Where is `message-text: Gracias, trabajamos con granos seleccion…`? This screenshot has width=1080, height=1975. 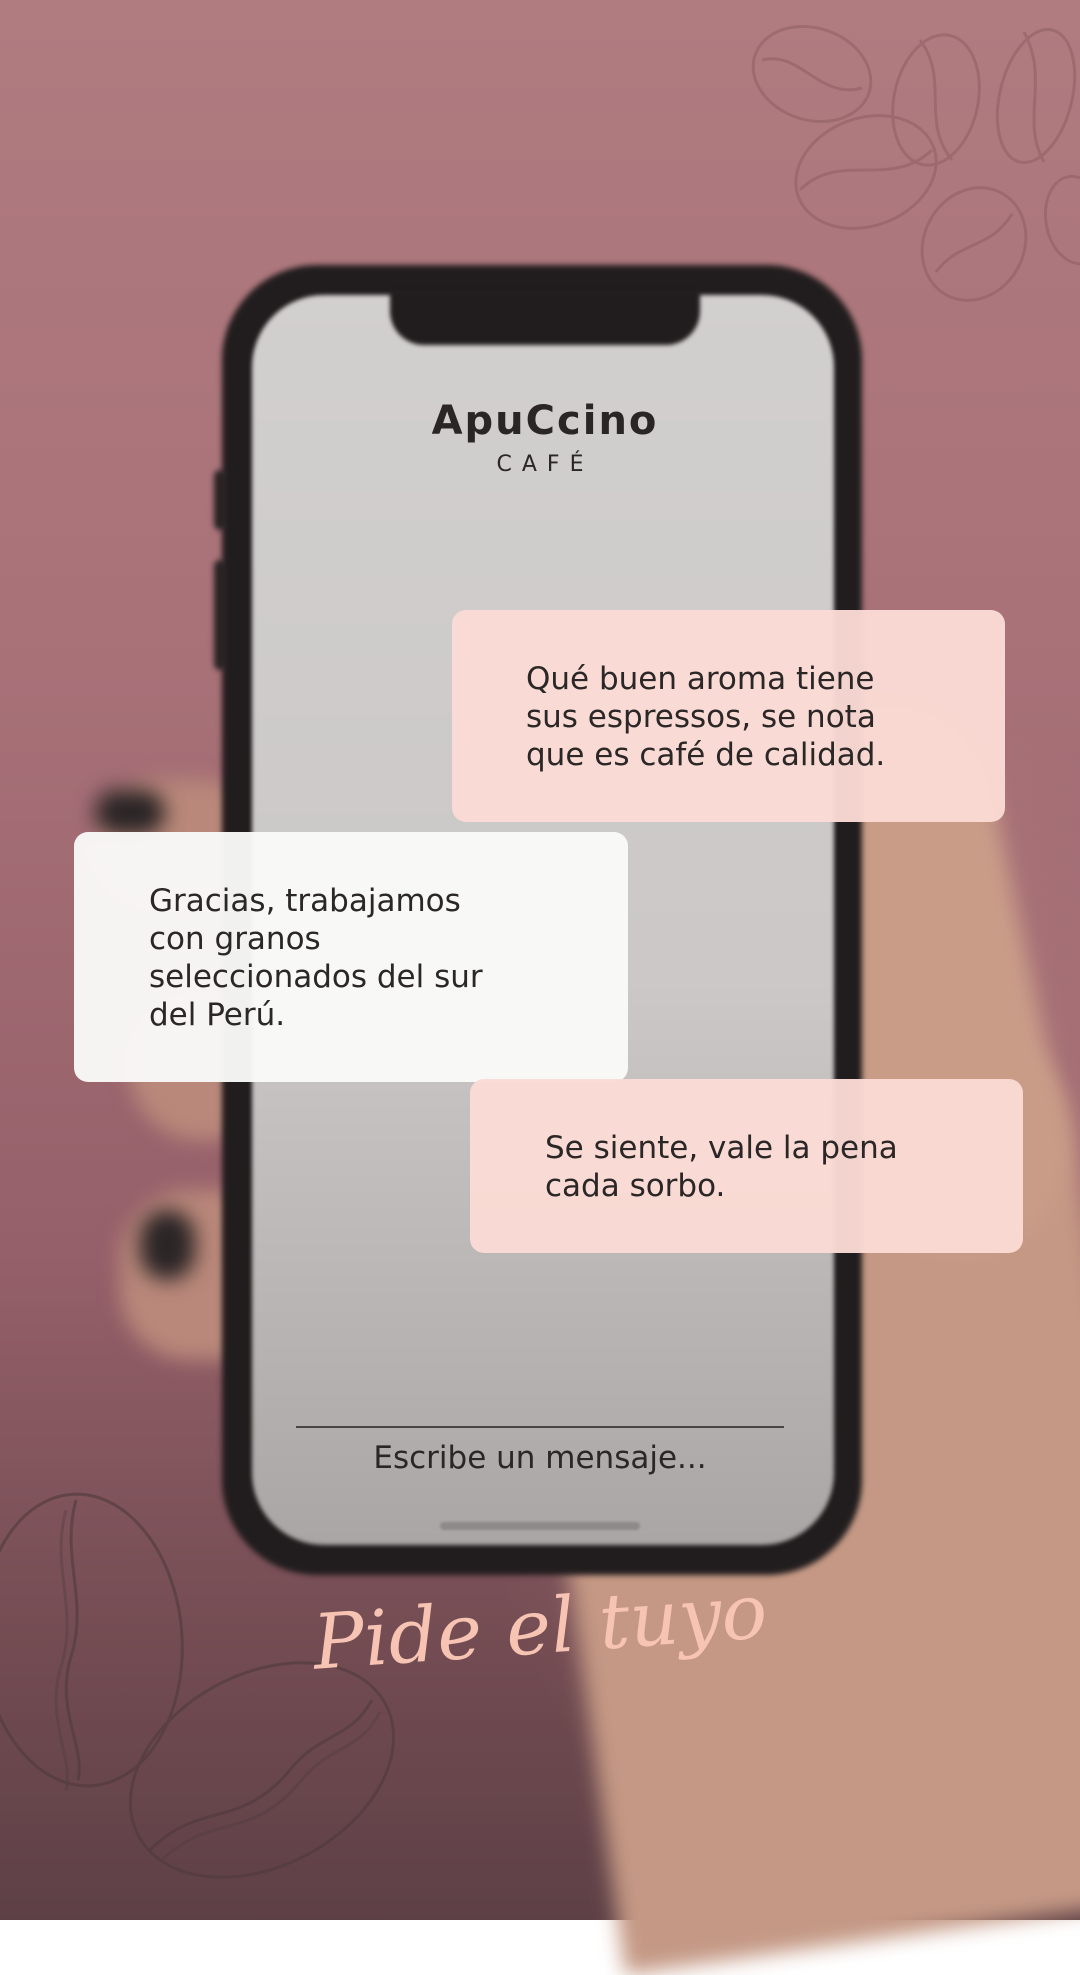 message-text: Gracias, trabajamos con granos seleccion… is located at coordinates (316, 958).